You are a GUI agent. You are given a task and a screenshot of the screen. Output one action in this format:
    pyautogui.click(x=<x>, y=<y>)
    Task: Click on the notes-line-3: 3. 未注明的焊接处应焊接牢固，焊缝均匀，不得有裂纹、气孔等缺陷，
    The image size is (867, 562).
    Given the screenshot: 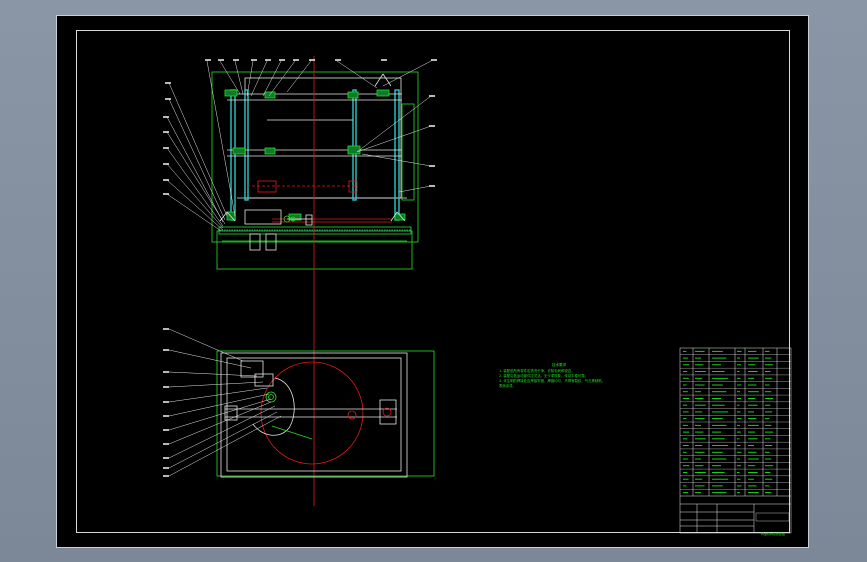 What is the action you would take?
    pyautogui.click(x=552, y=381)
    